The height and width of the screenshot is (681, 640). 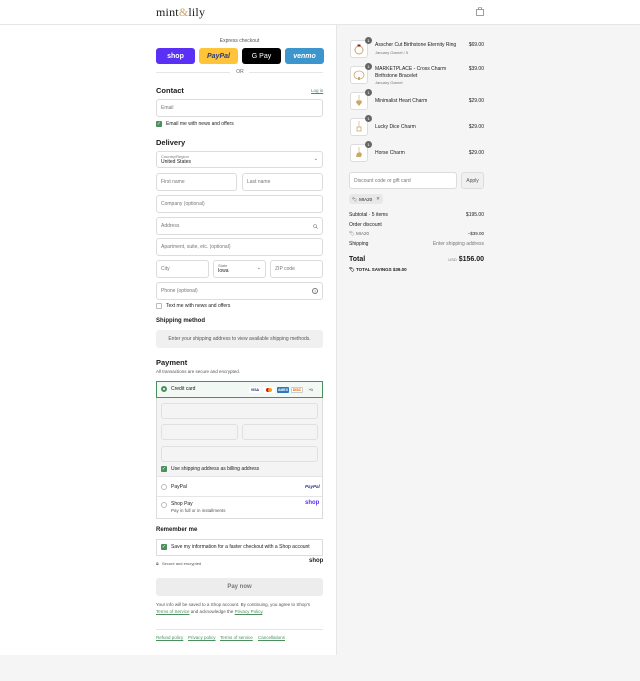 What do you see at coordinates (177, 530) in the screenshot?
I see `remember-me-heading: Remember me` at bounding box center [177, 530].